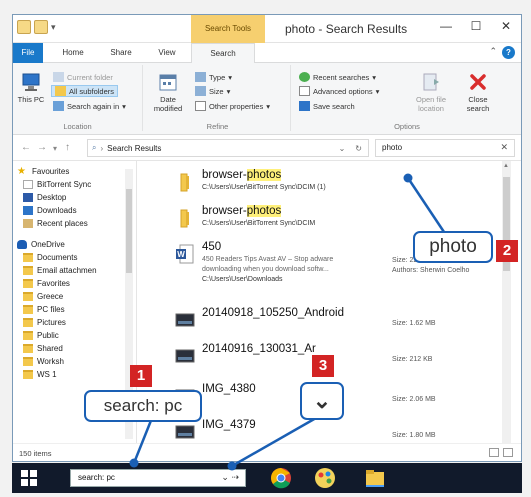 The image size is (531, 497). Describe the element at coordinates (324, 321) in the screenshot. I see `file-row: 20140918_105250_Android Size: 1.62 MB` at that location.